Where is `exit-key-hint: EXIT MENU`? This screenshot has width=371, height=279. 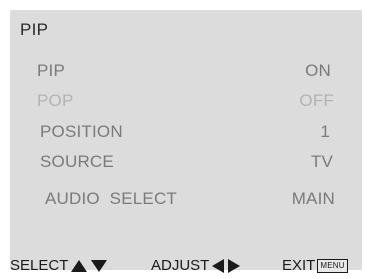 exit-key-hint: EXIT MENU is located at coordinates (315, 265).